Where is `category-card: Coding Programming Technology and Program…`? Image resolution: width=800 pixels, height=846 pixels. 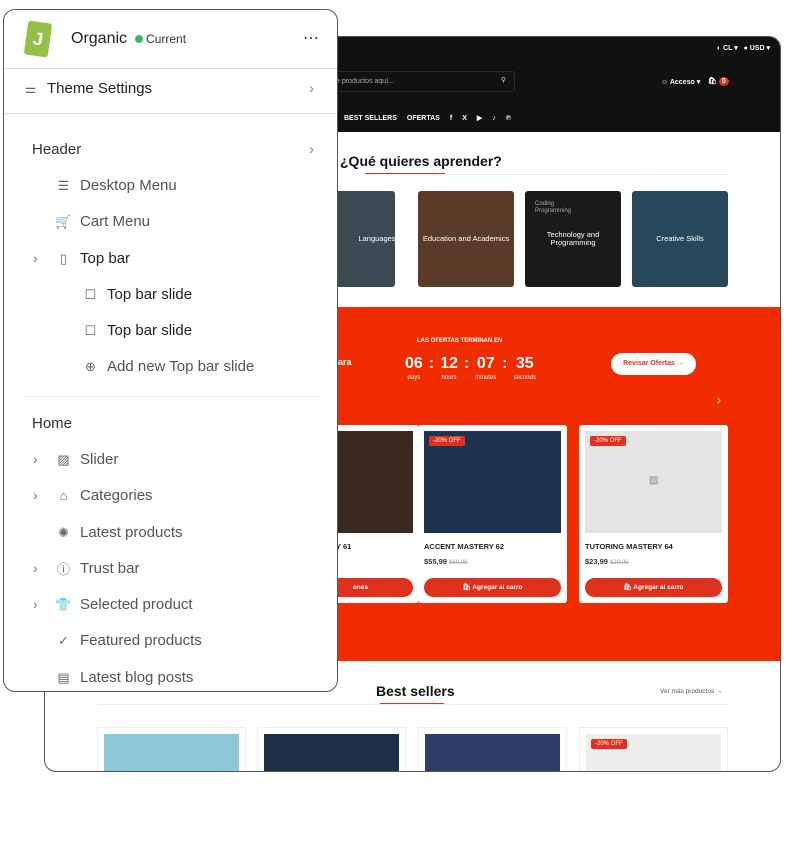 category-card: Coding Programming Technology and Program… is located at coordinates (573, 239).